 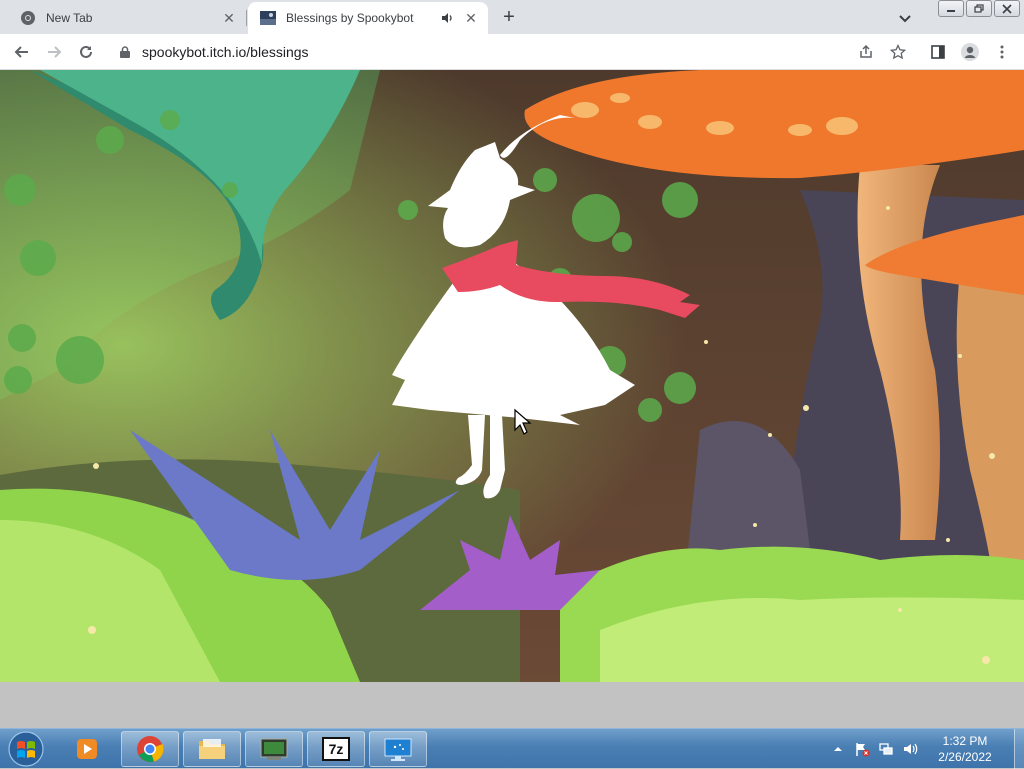 I want to click on lock-icon, so click(x=125, y=52).